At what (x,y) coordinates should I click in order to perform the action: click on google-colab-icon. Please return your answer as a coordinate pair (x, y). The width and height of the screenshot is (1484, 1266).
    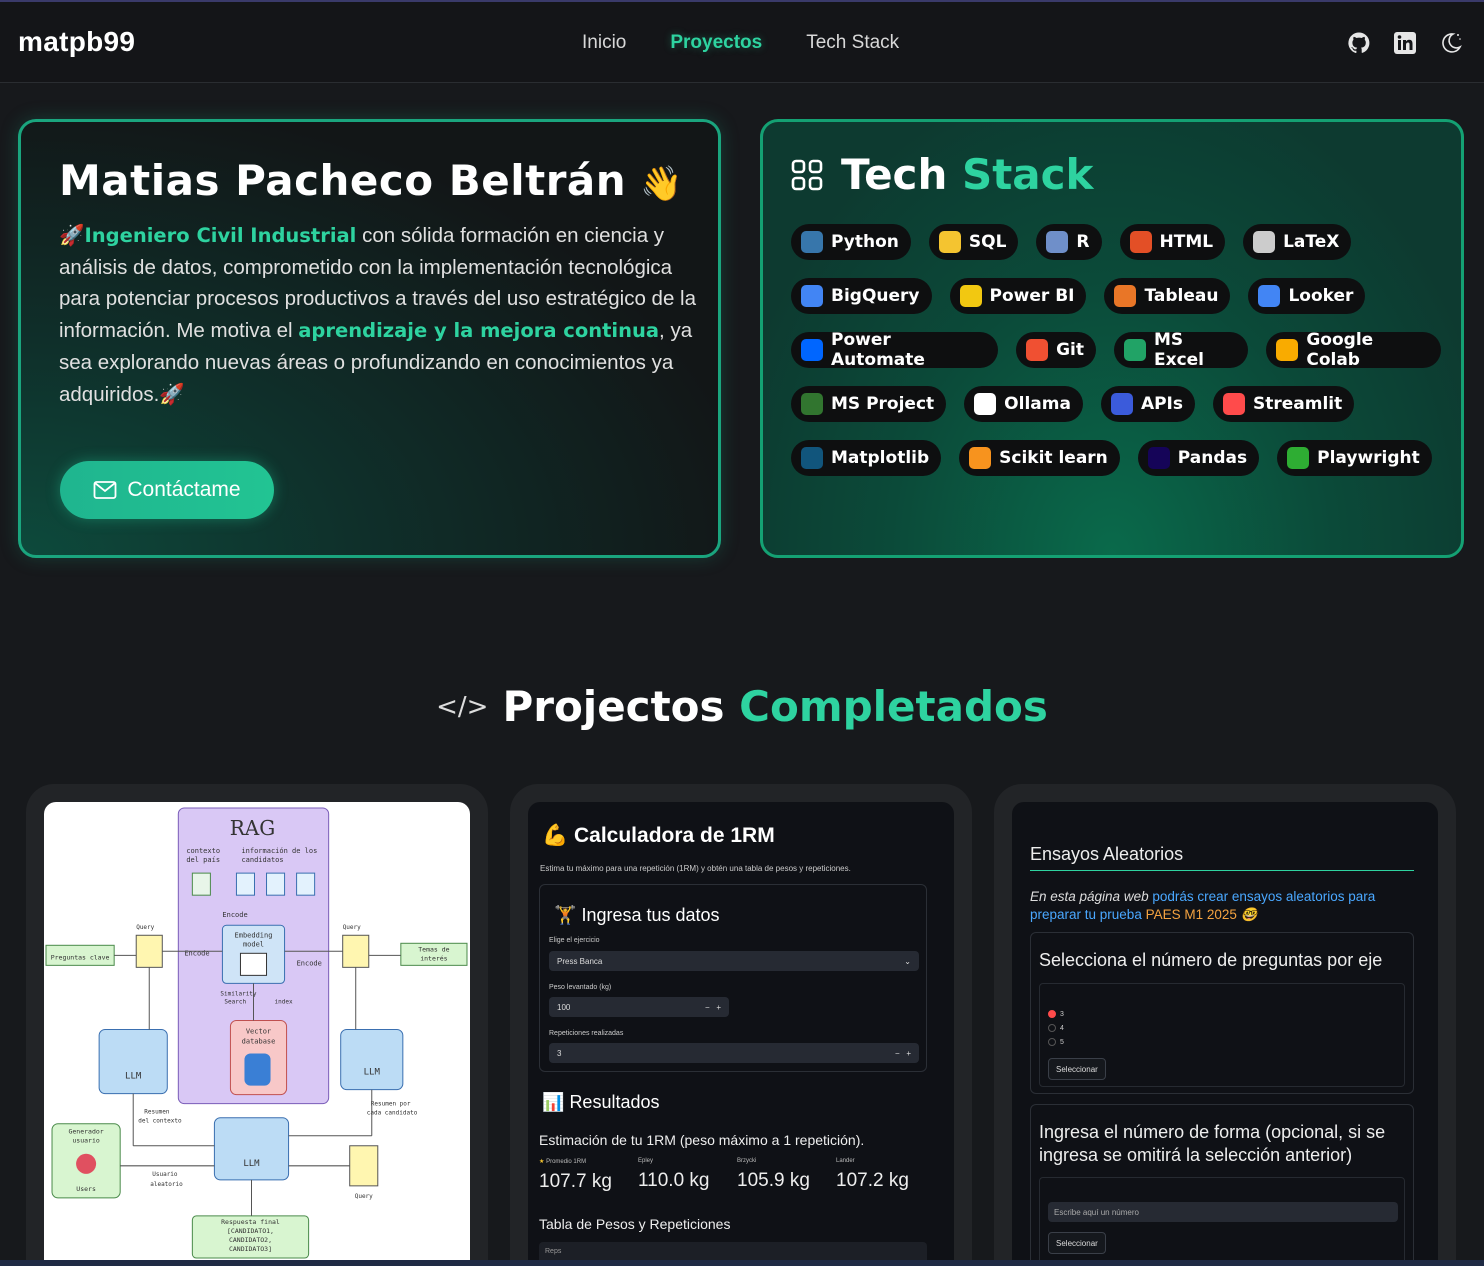
    Looking at the image, I should click on (1287, 350).